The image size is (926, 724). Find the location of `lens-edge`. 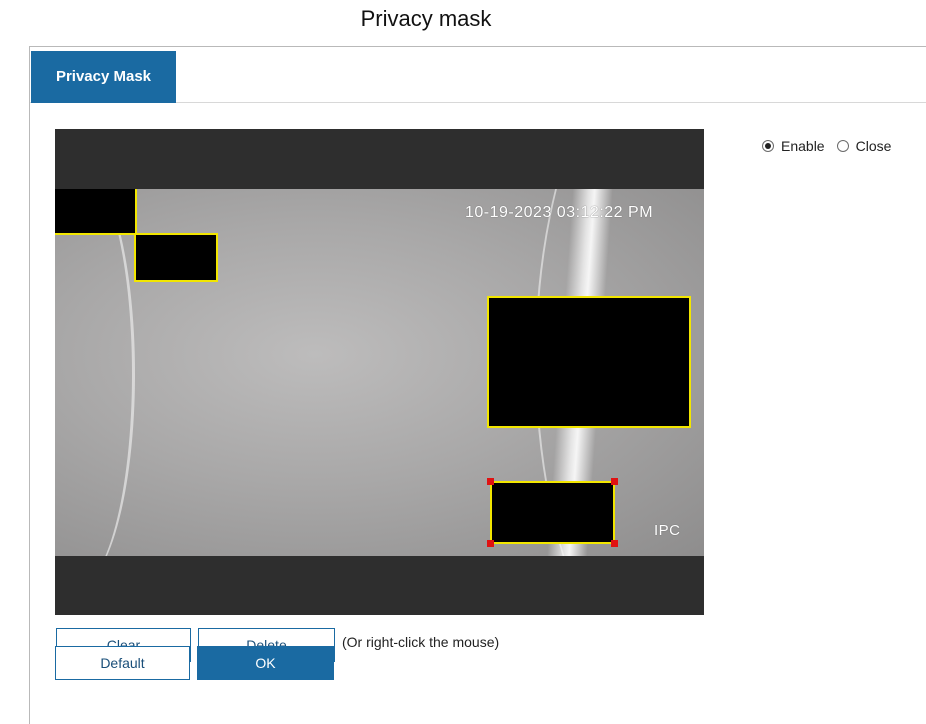

lens-edge is located at coordinates (95, 372).